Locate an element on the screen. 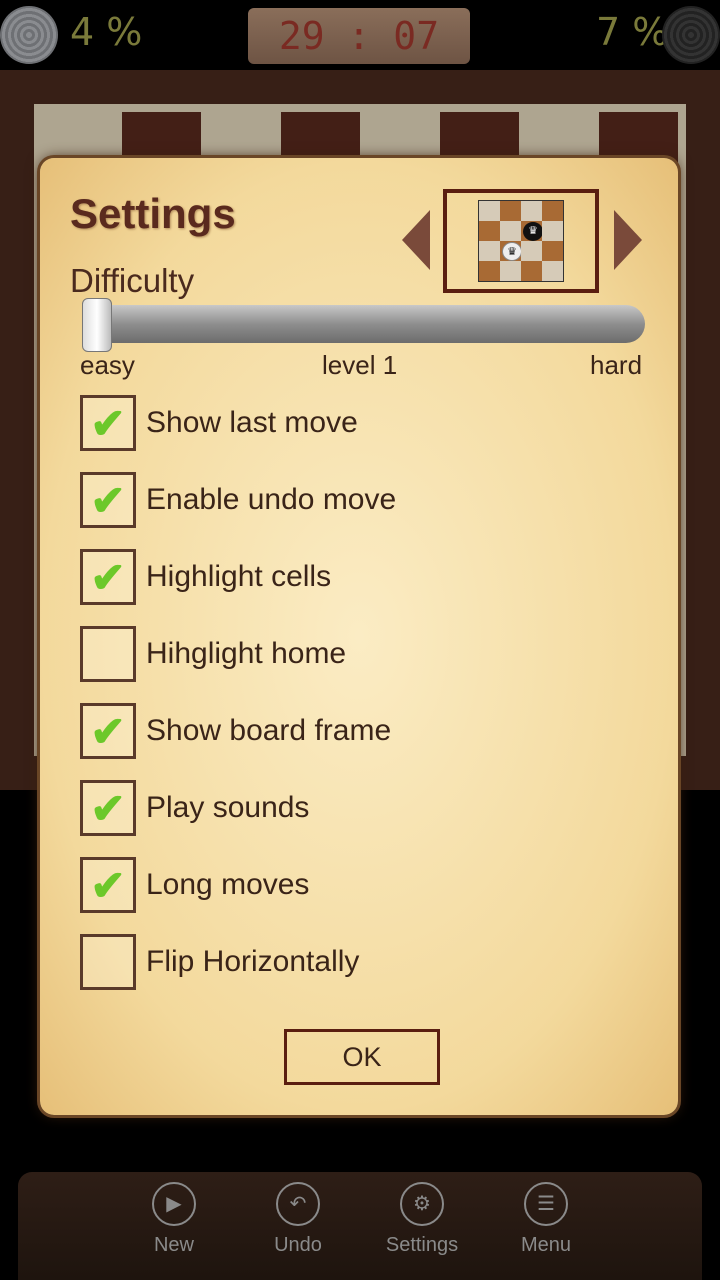  gear-icon: ⚙ is located at coordinates (422, 1204).